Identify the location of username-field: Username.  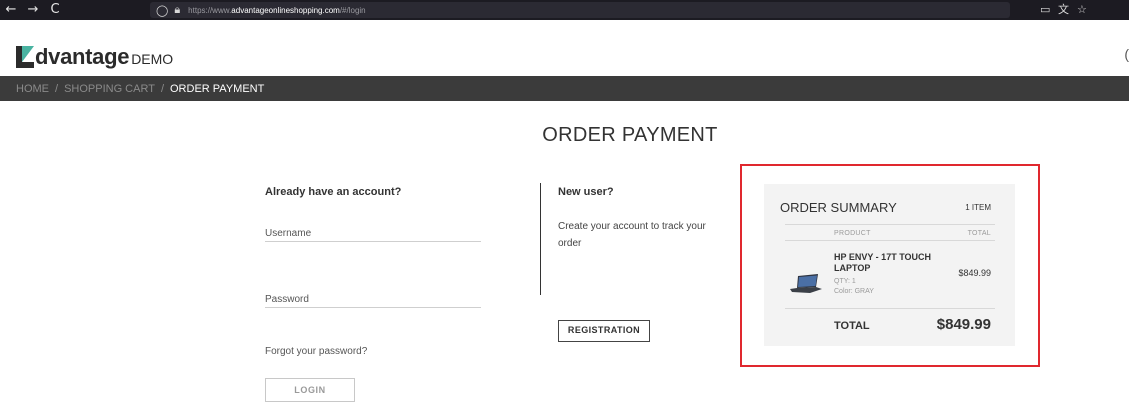
(373, 231).